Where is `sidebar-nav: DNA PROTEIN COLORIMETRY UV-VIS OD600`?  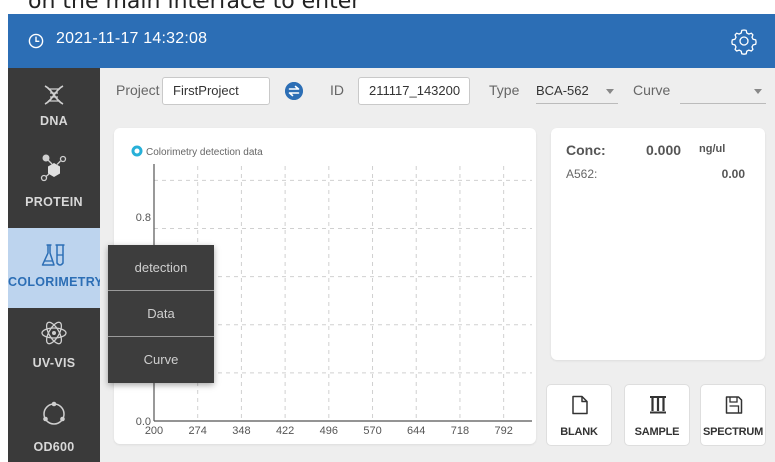 sidebar-nav: DNA PROTEIN COLORIMETRY UV-VIS OD600 is located at coordinates (56, 265).